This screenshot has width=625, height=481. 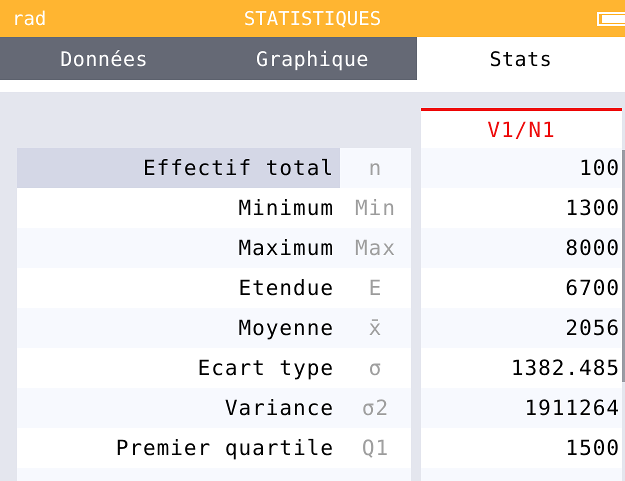 I want to click on table-cell: 1500, so click(x=521, y=448).